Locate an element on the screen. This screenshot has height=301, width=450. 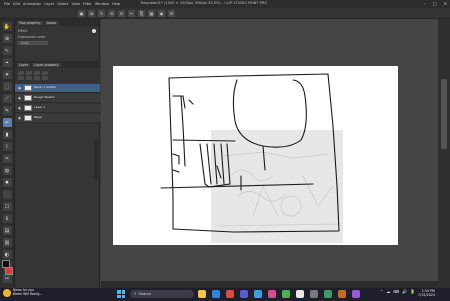
open-icon: ⊞ is located at coordinates (91, 13).